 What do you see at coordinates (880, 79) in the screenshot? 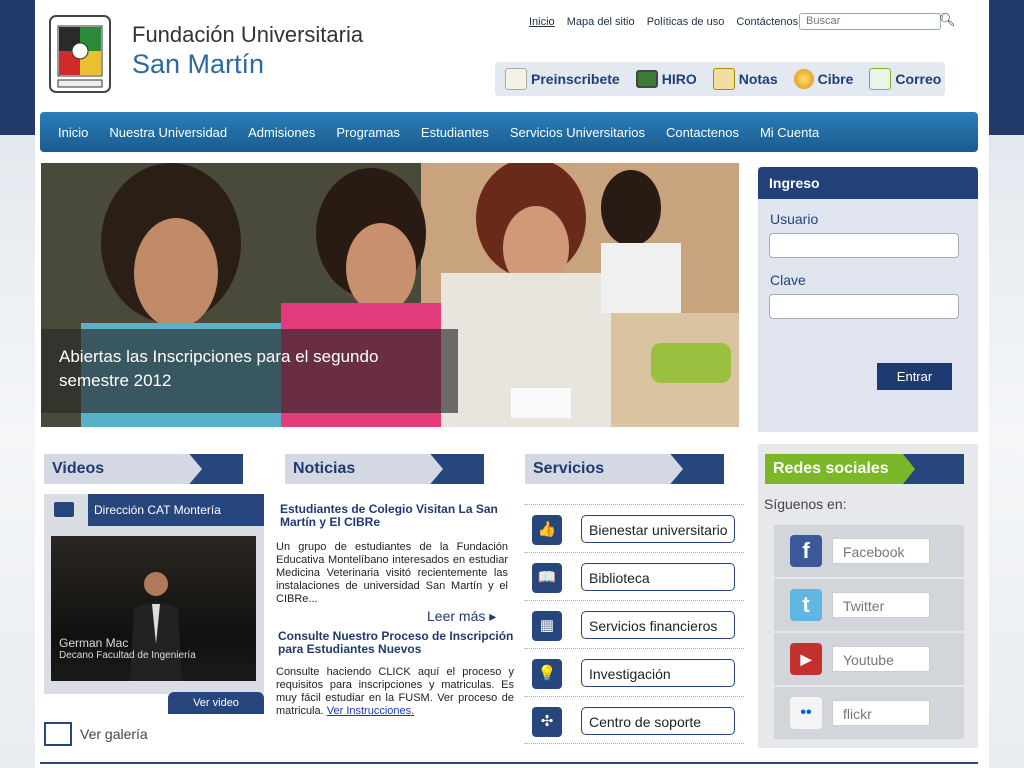
I see `mail-icon` at bounding box center [880, 79].